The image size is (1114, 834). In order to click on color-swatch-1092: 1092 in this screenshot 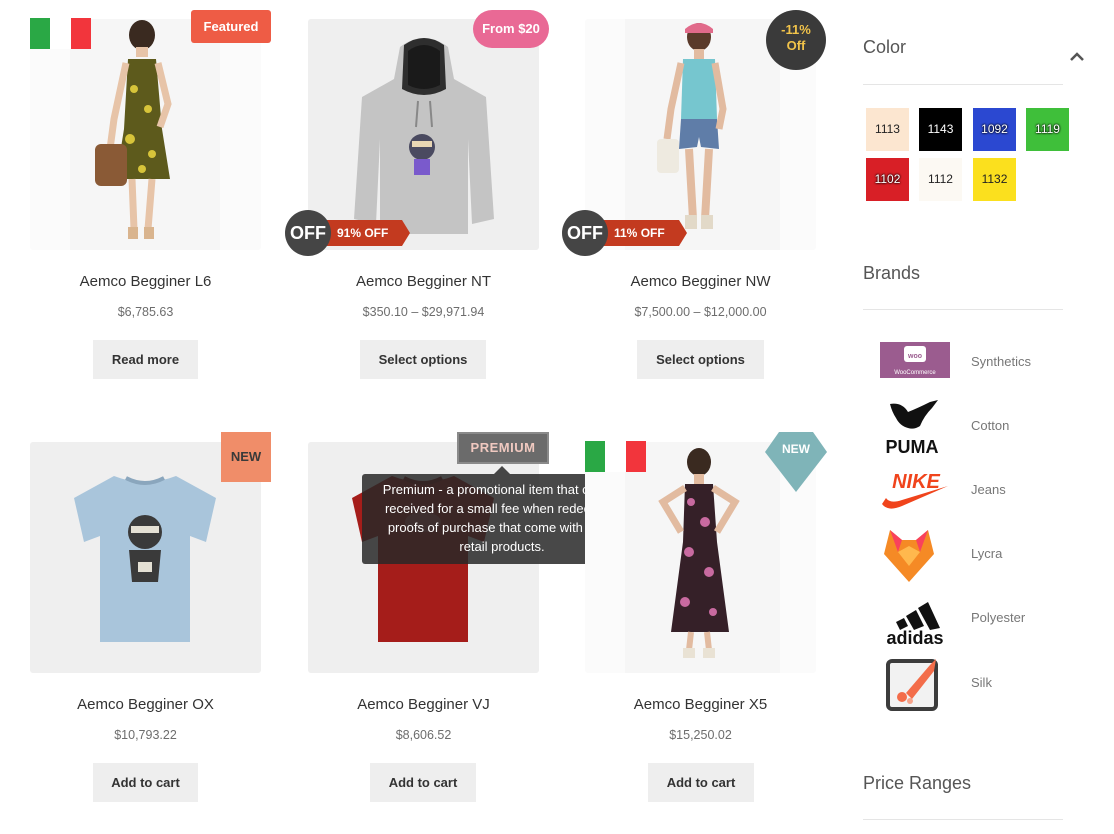, I will do `click(994, 129)`.